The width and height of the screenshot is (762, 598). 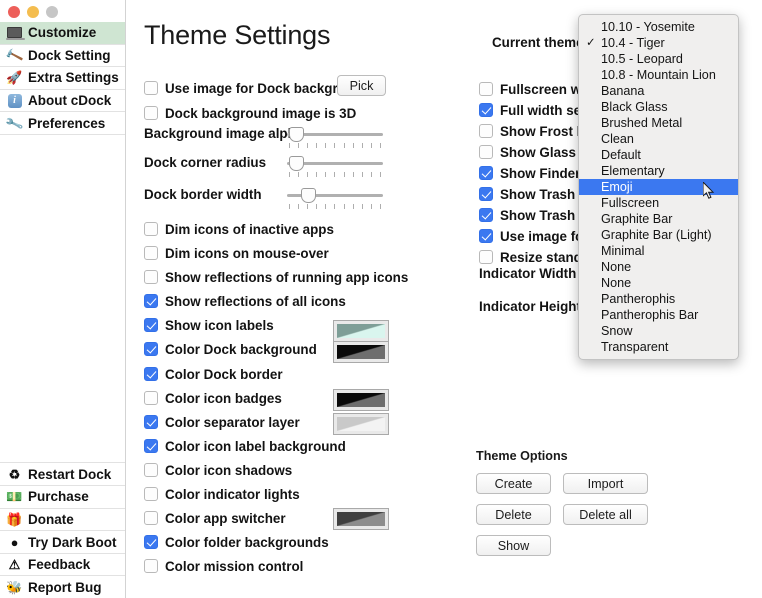 I want to click on show-theme-button: Show, so click(x=513, y=545).